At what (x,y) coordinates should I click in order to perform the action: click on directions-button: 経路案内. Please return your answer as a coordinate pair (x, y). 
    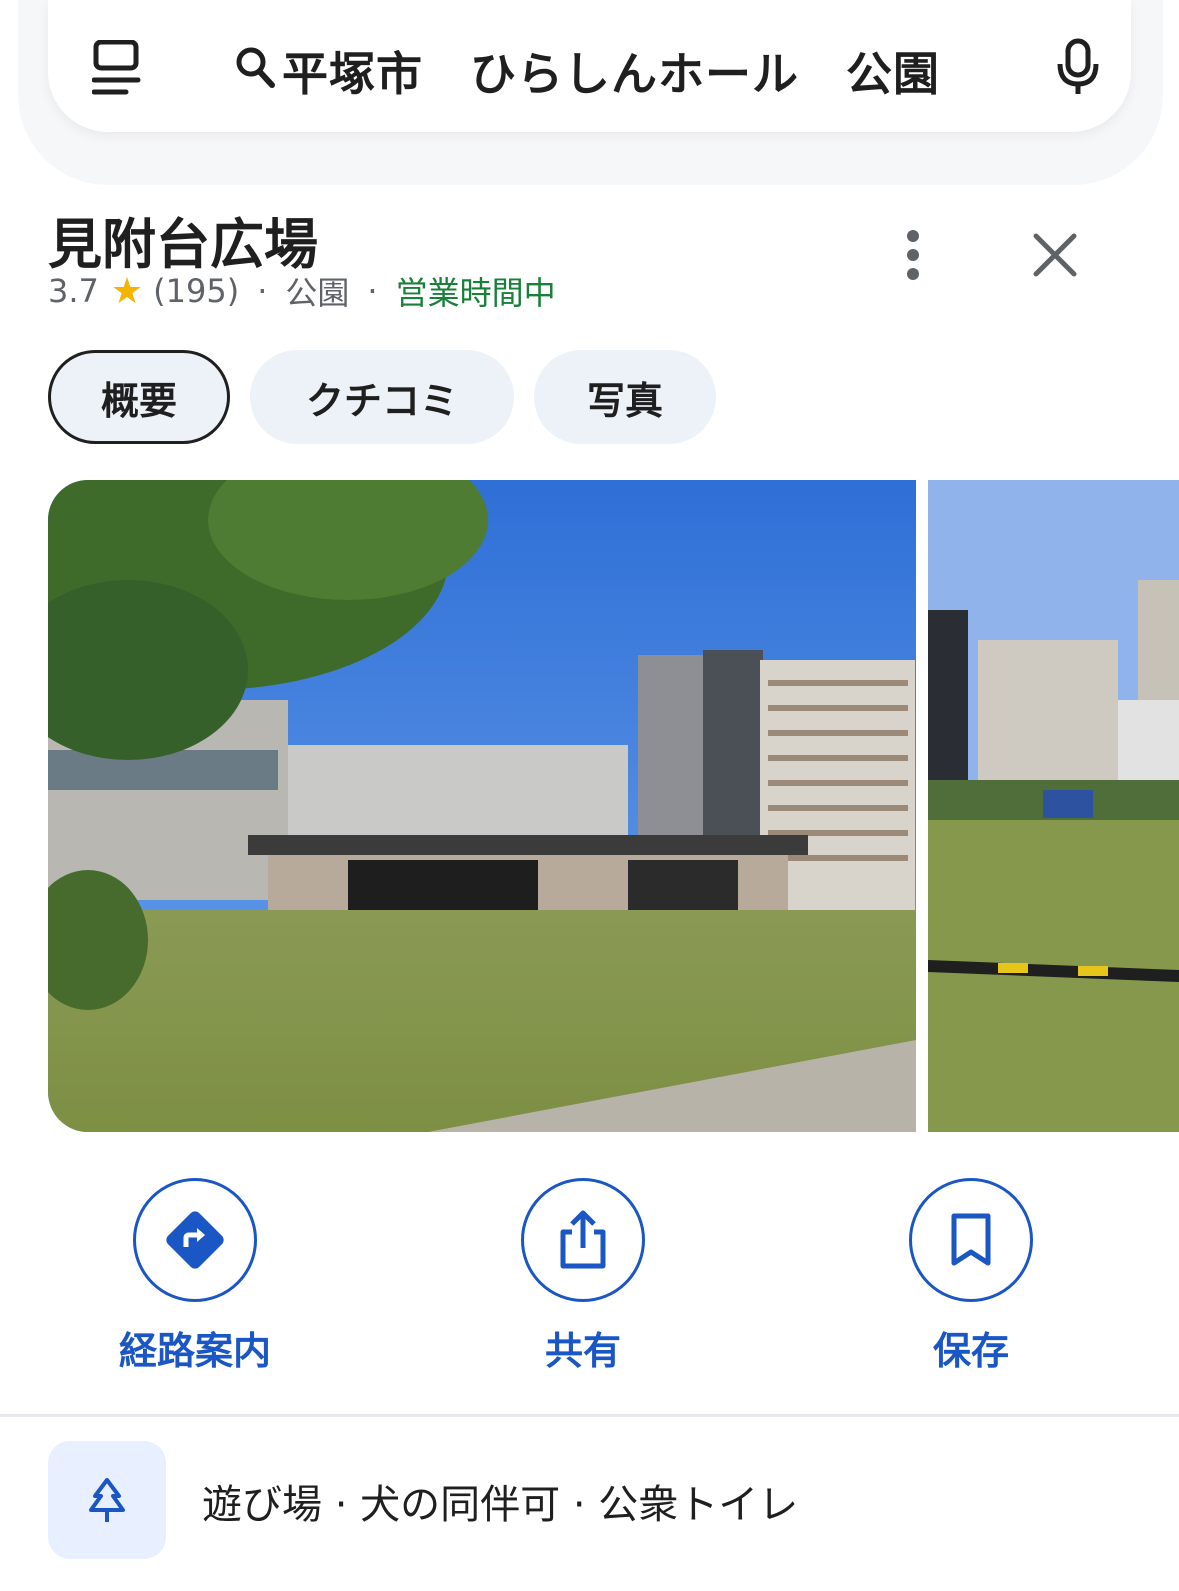
    Looking at the image, I should click on (195, 1278).